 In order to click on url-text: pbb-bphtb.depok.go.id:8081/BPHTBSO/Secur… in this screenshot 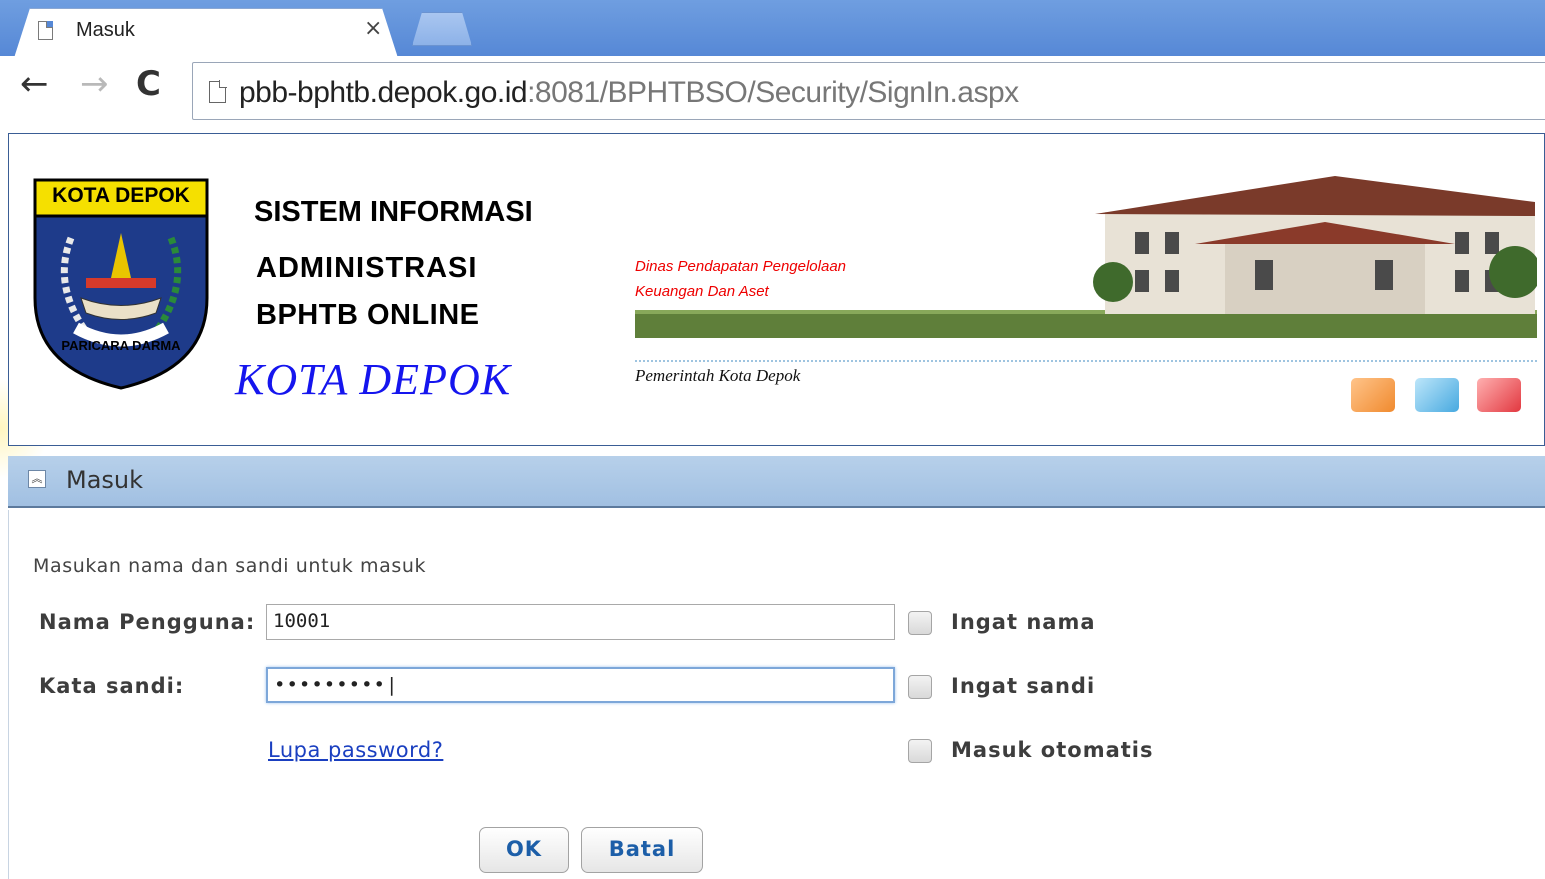, I will do `click(629, 93)`.